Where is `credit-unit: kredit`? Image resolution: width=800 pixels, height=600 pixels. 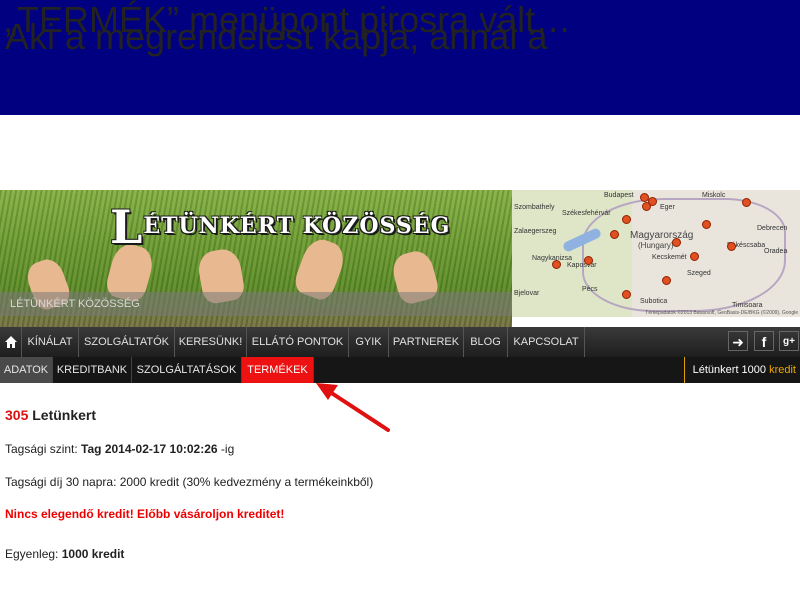
credit-unit: kredit is located at coordinates (782, 370).